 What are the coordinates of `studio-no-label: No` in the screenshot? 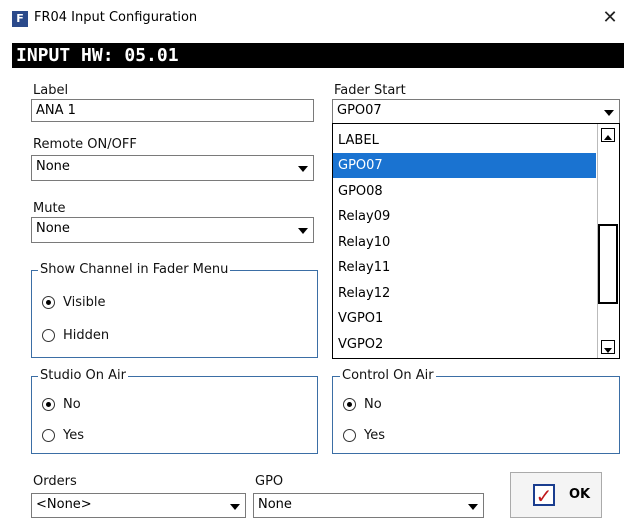 It's located at (72, 404).